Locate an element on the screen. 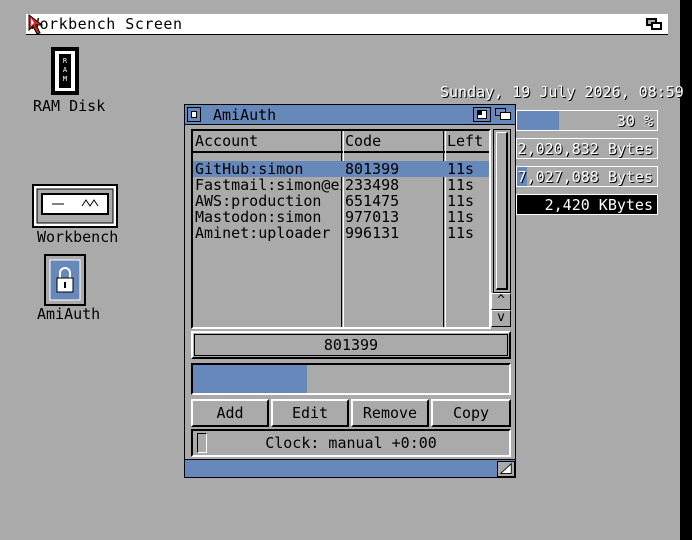 The width and height of the screenshot is (692, 540). scrollbar-knob is located at coordinates (502, 211).